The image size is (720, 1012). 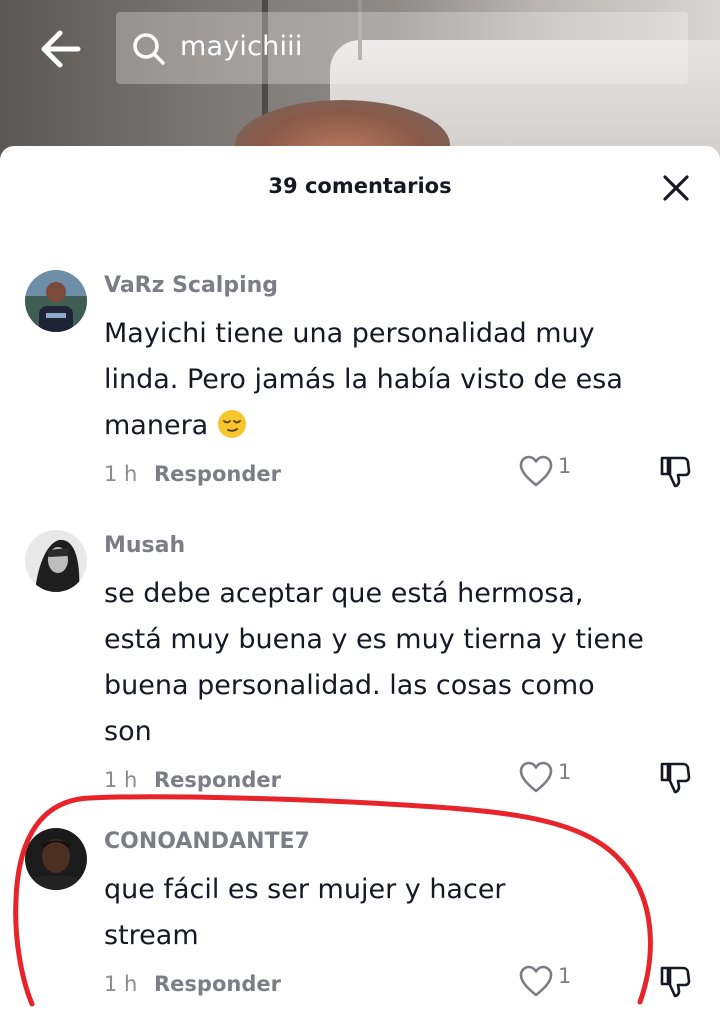 I want to click on top-bar: mayichiii, so click(x=360, y=50).